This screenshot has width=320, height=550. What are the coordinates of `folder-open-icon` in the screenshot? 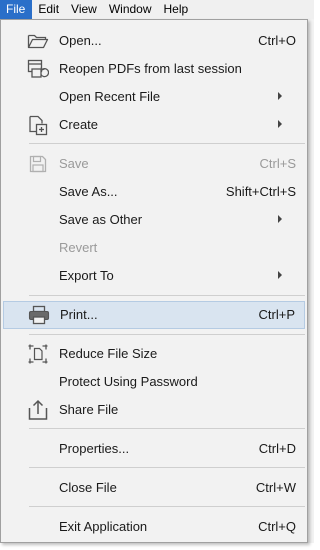 It's located at (38, 41).